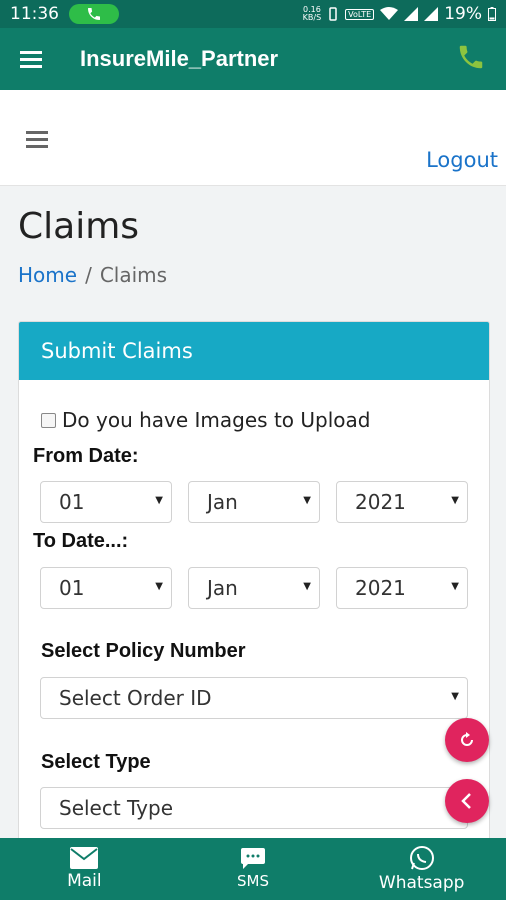  Describe the element at coordinates (253, 138) in the screenshot. I see `web-header: Logout` at that location.